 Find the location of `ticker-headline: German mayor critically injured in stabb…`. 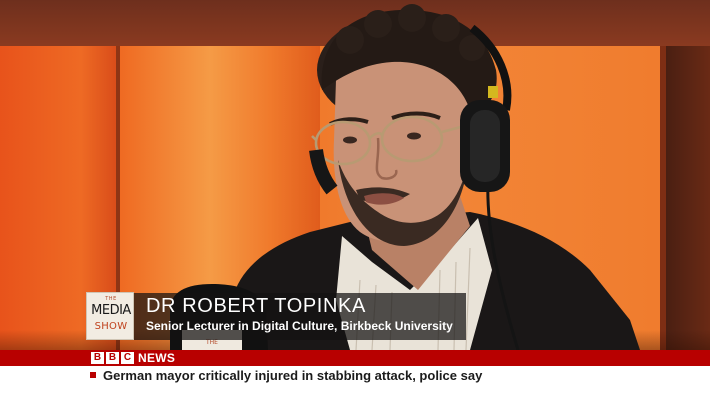

ticker-headline: German mayor critically injured in stabb… is located at coordinates (293, 375).